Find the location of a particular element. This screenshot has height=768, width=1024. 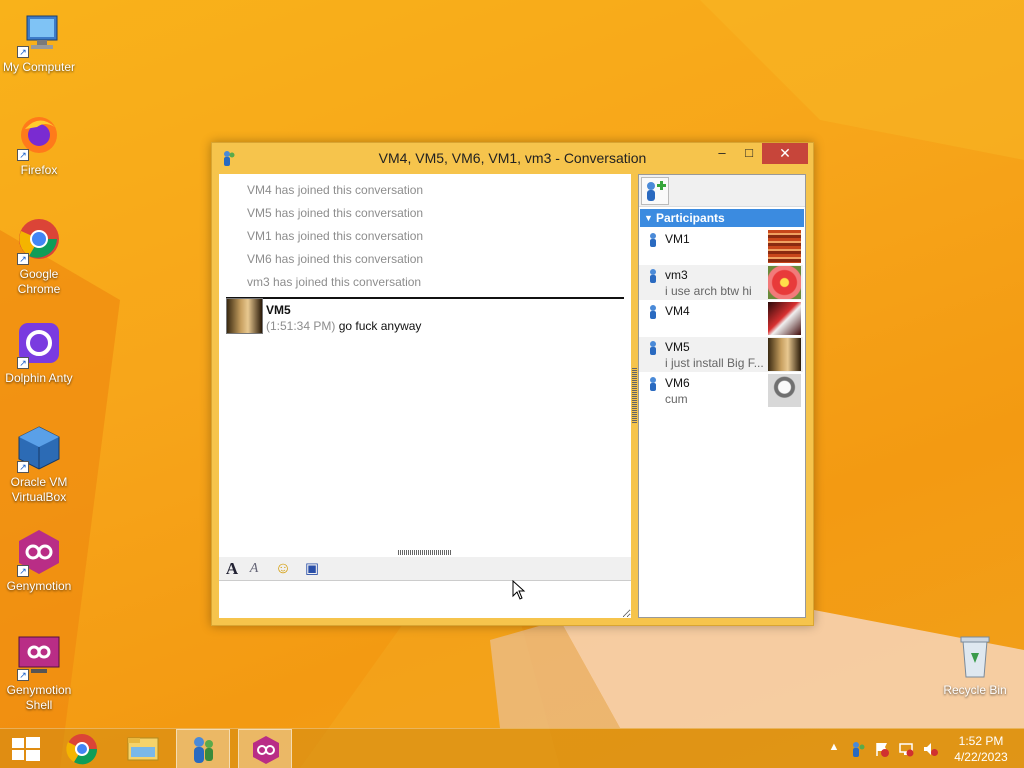

taskbar-messenger is located at coordinates (203, 748).